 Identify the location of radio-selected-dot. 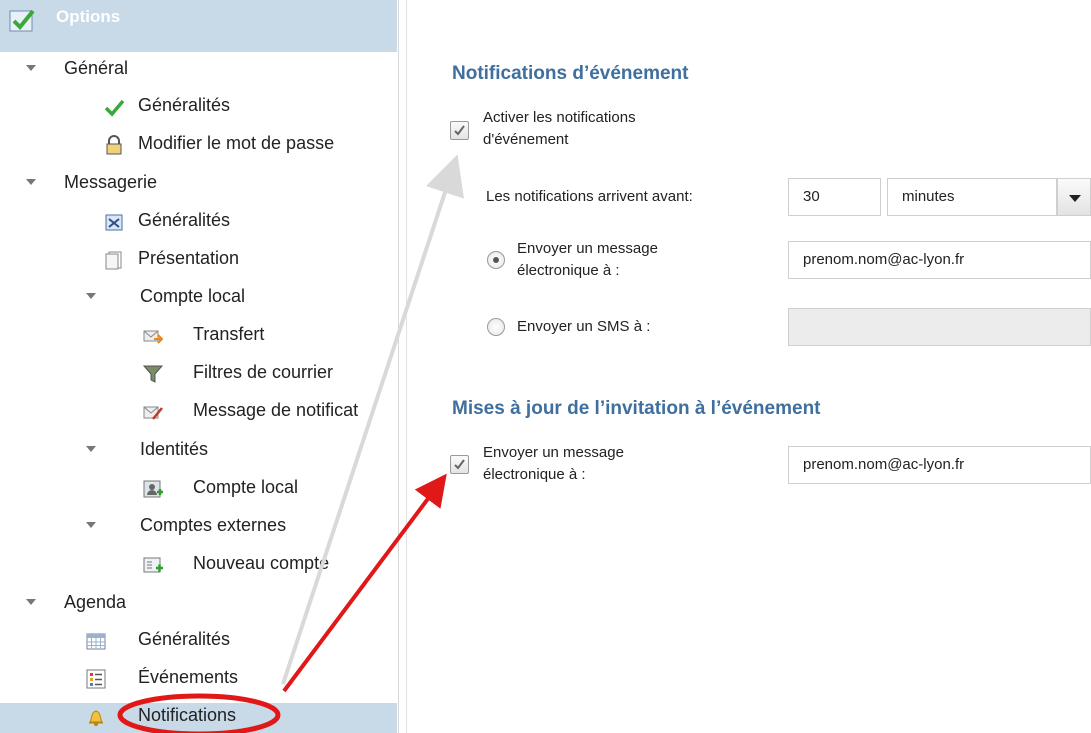
(496, 260).